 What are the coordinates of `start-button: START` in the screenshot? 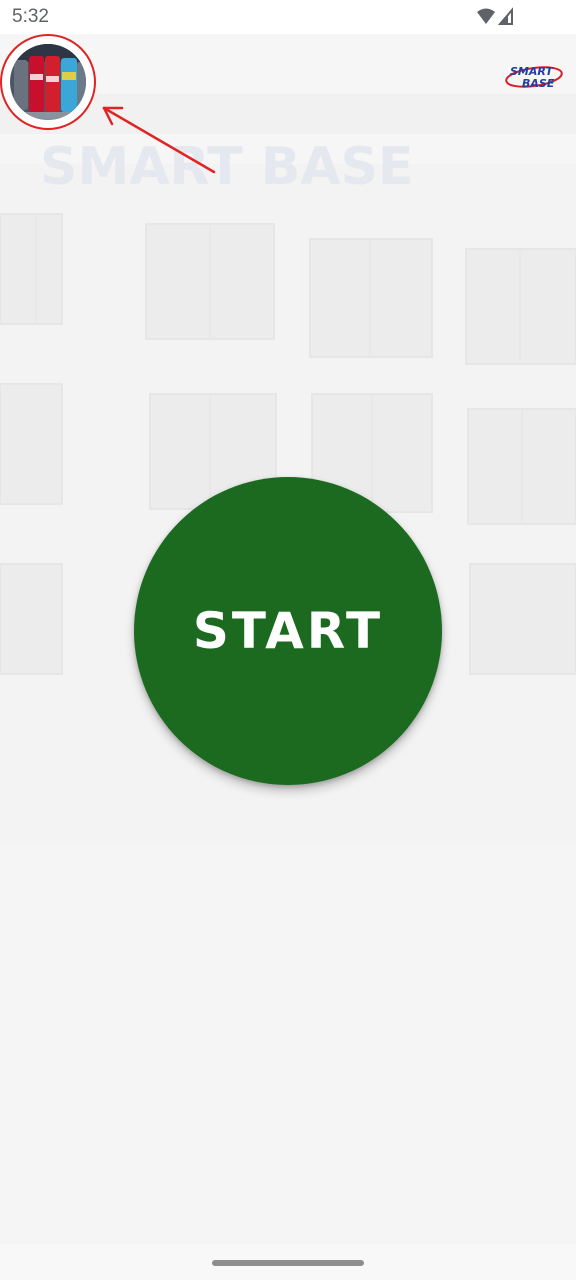 It's located at (288, 631).